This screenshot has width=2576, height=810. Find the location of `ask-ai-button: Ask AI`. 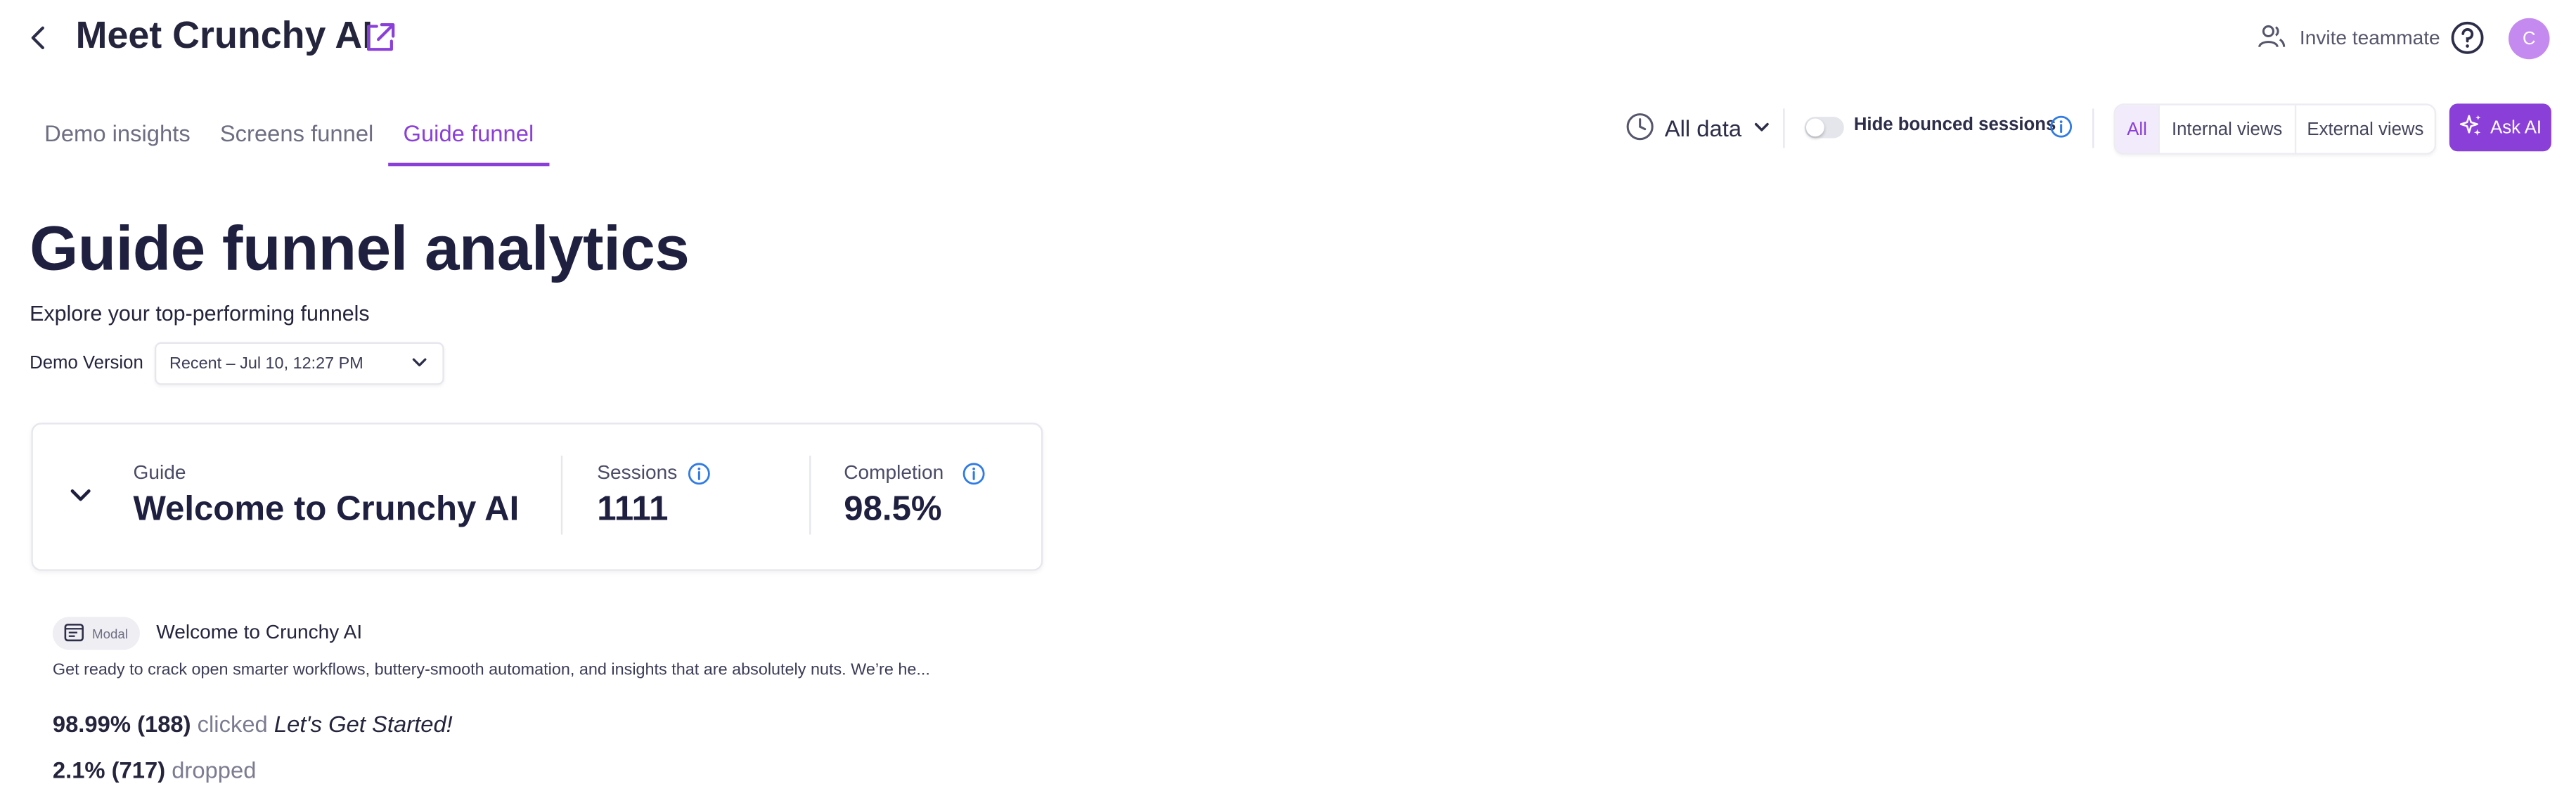

ask-ai-button: Ask AI is located at coordinates (2500, 127).